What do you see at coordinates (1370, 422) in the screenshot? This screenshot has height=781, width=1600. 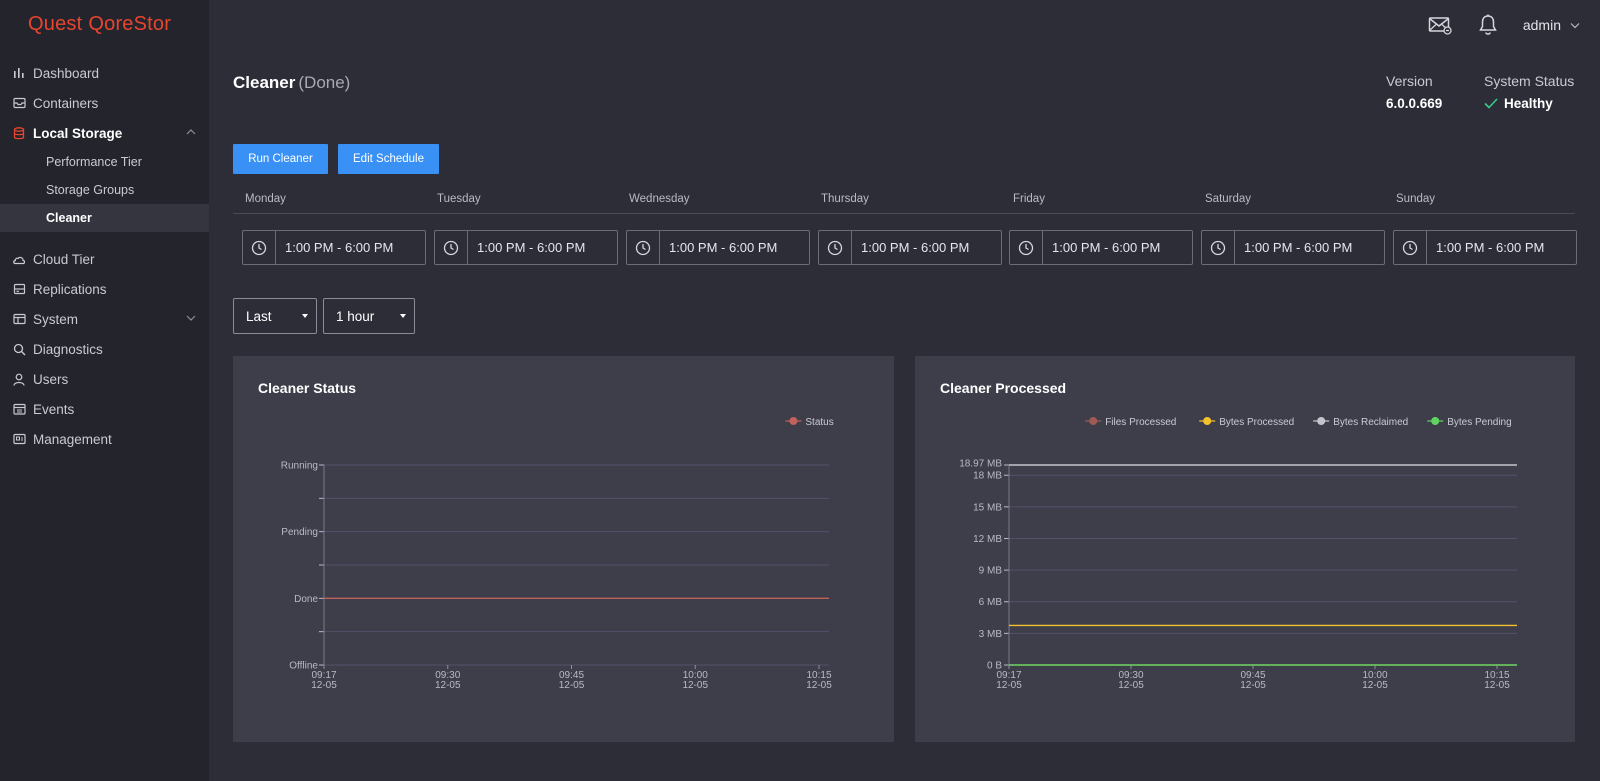 I see `legend-label: Bytes Reclaimed` at bounding box center [1370, 422].